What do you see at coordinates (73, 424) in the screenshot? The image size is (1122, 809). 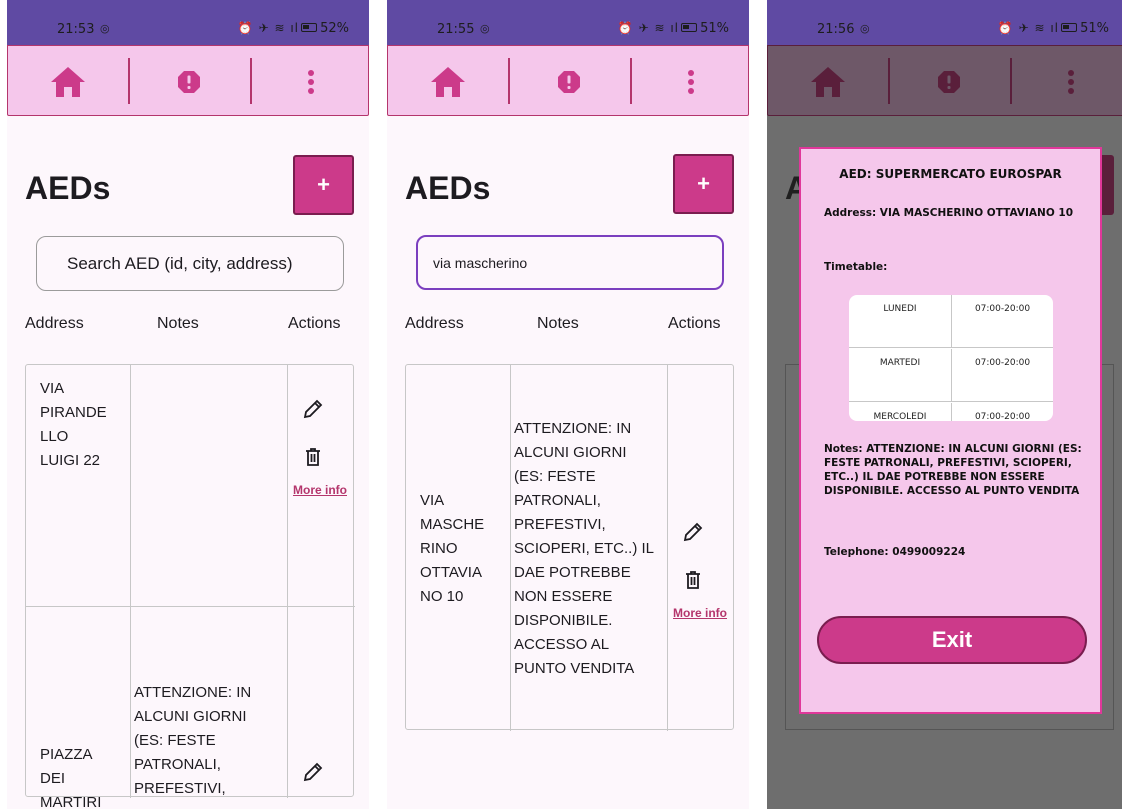 I see `table-row-address: VIA PIRANDE LLO LUIGI 22` at bounding box center [73, 424].